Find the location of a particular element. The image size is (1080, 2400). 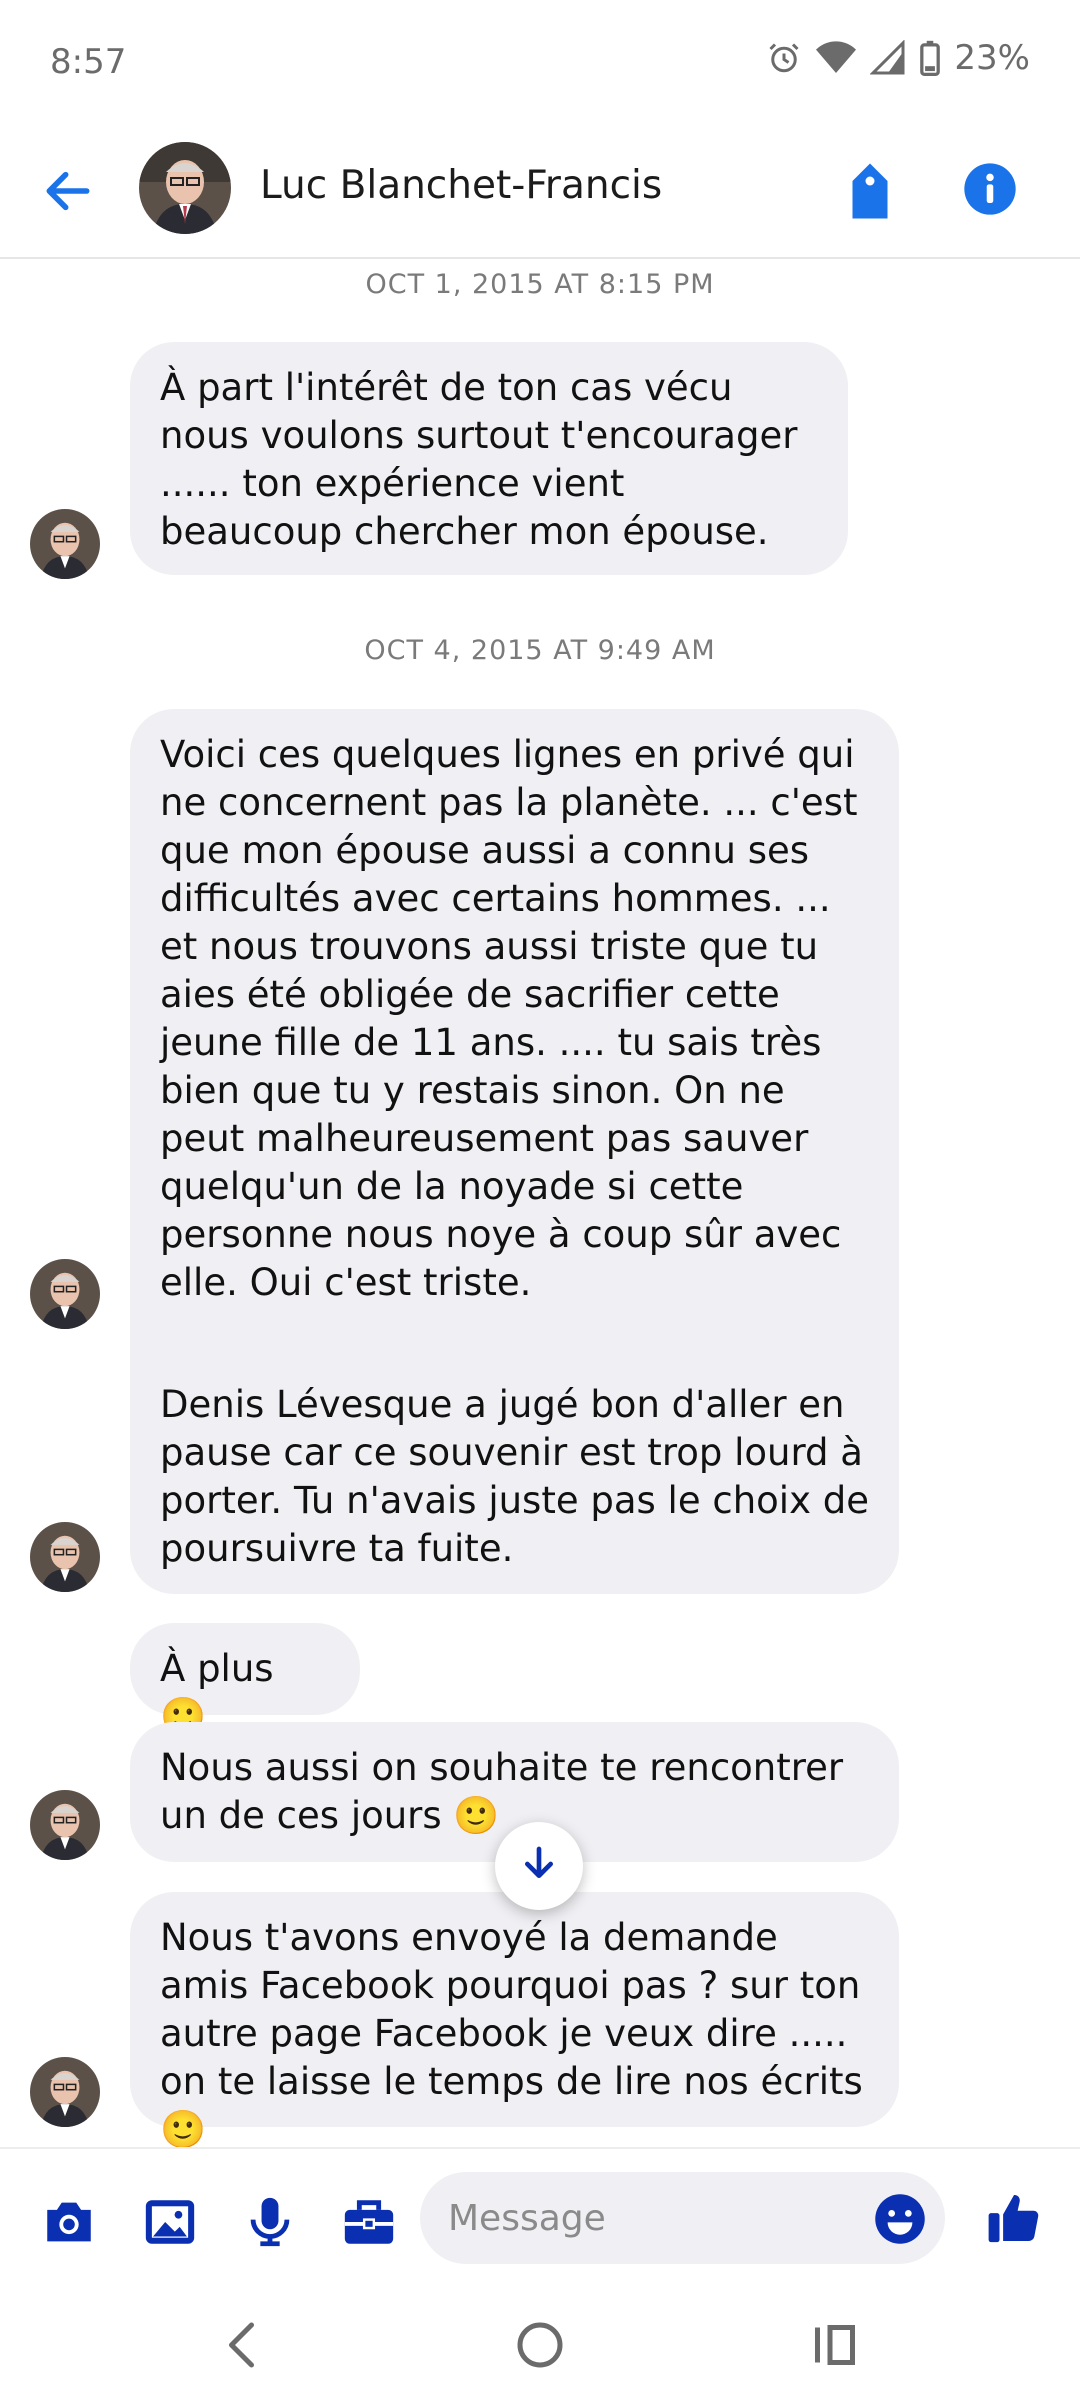

message-input is located at coordinates (682, 2218).